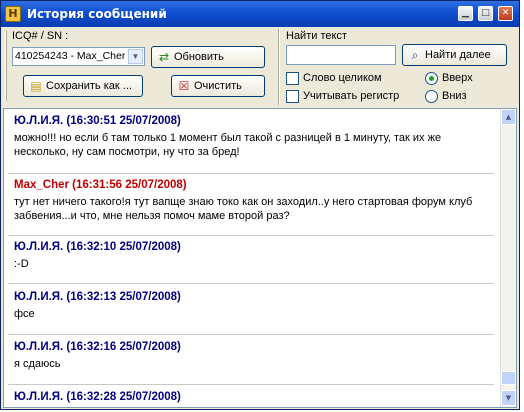 The image size is (524, 412). What do you see at coordinates (351, 96) in the screenshot?
I see `match-case-label: Учитывать регистр` at bounding box center [351, 96].